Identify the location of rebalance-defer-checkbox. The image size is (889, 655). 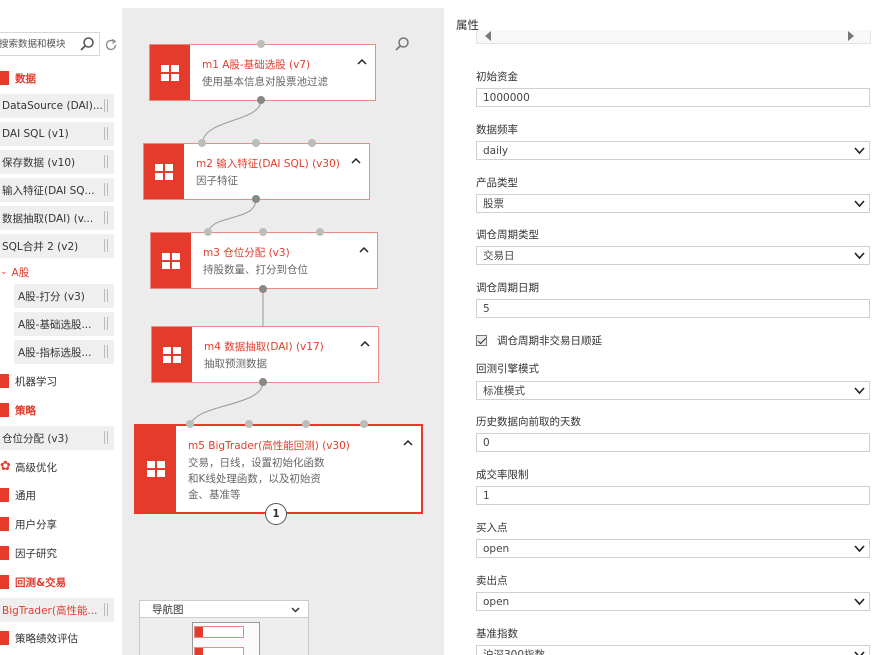
(481, 340).